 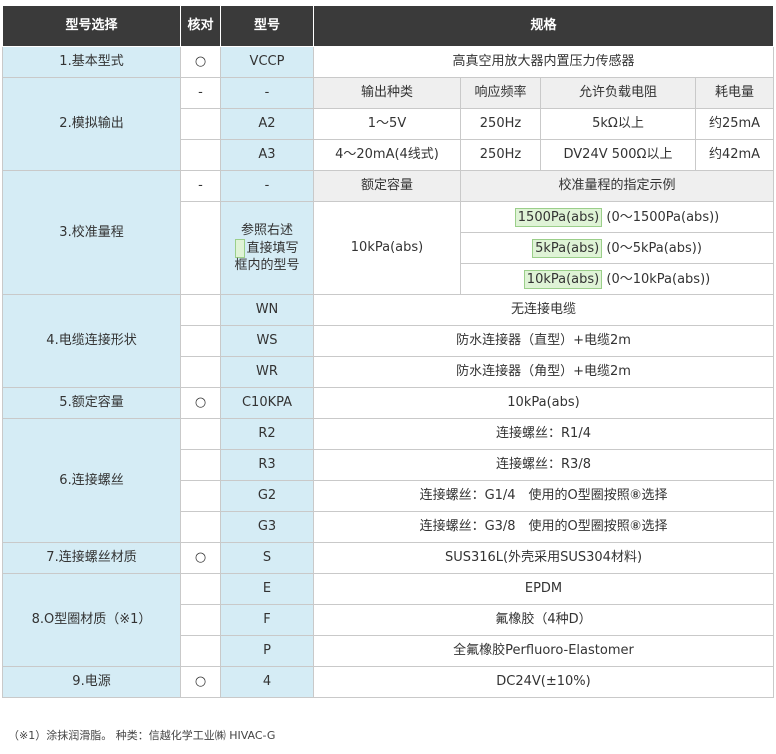 What do you see at coordinates (543, 62) in the screenshot?
I see `spec-cell: 高真空用放大器内置压力传感器` at bounding box center [543, 62].